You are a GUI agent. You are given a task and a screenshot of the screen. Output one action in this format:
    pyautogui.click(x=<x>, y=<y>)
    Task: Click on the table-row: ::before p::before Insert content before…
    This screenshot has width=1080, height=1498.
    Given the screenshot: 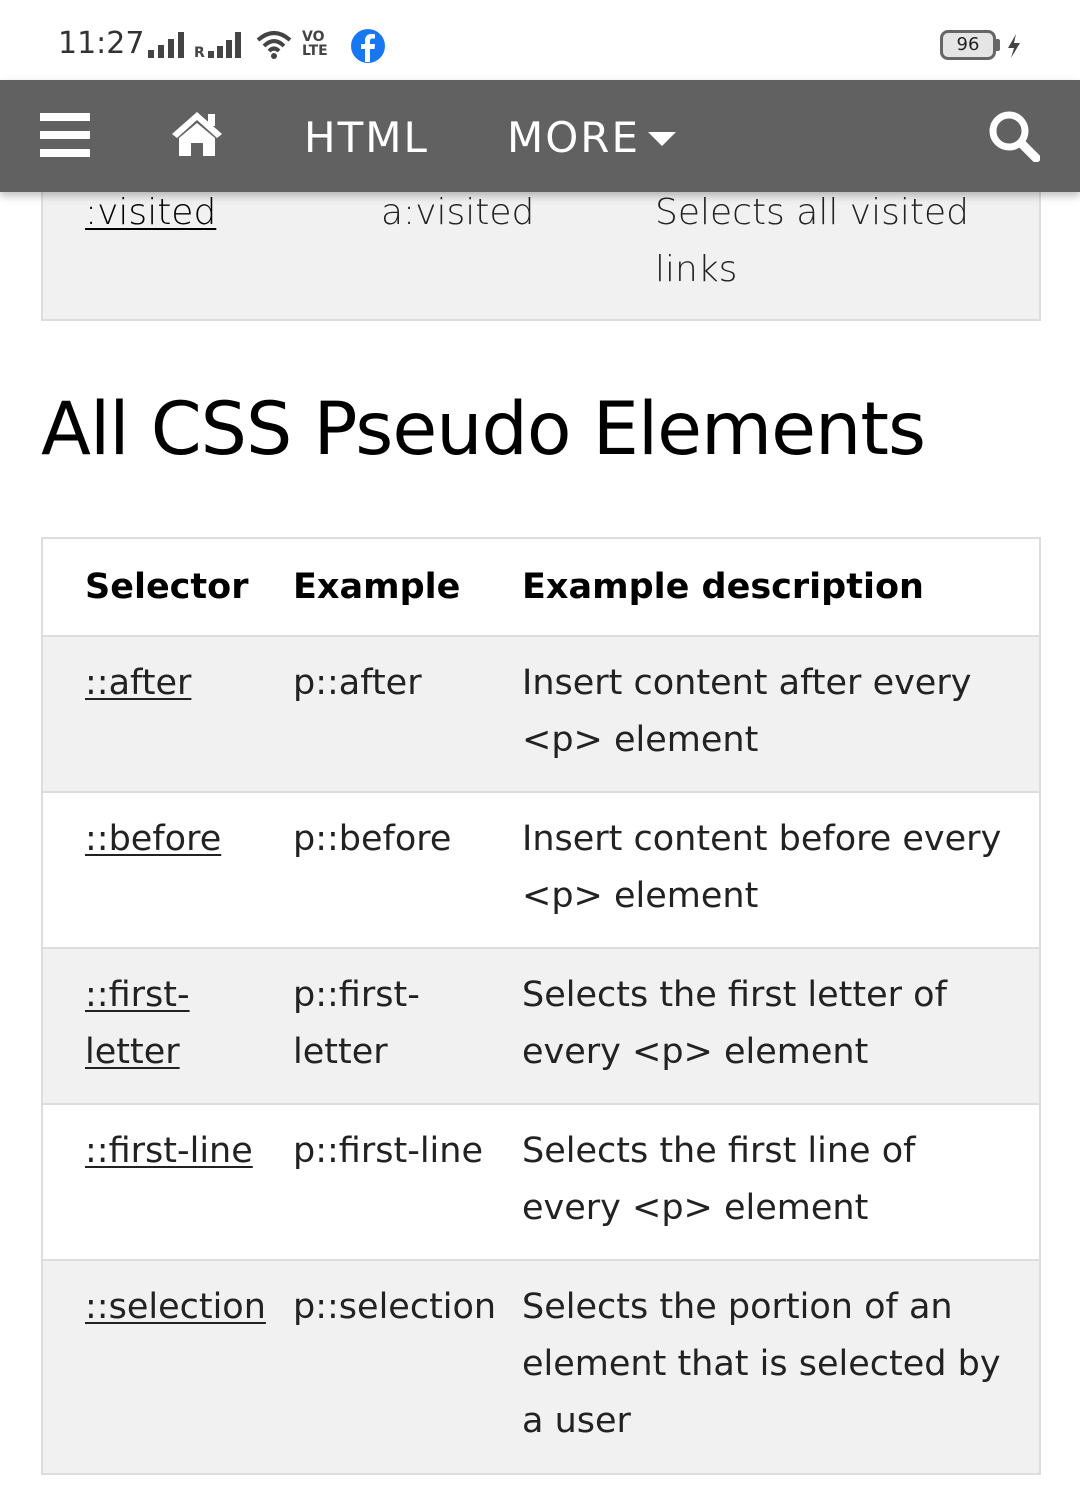 What is the action you would take?
    pyautogui.click(x=541, y=871)
    